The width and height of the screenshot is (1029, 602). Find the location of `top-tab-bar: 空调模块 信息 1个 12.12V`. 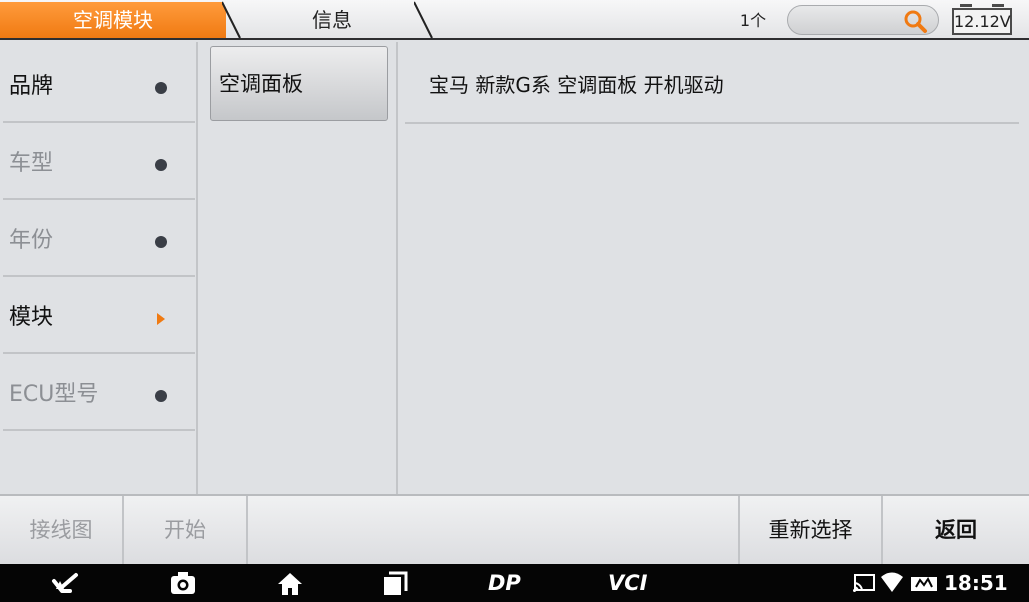

top-tab-bar: 空调模块 信息 1个 12.12V is located at coordinates (514, 20).